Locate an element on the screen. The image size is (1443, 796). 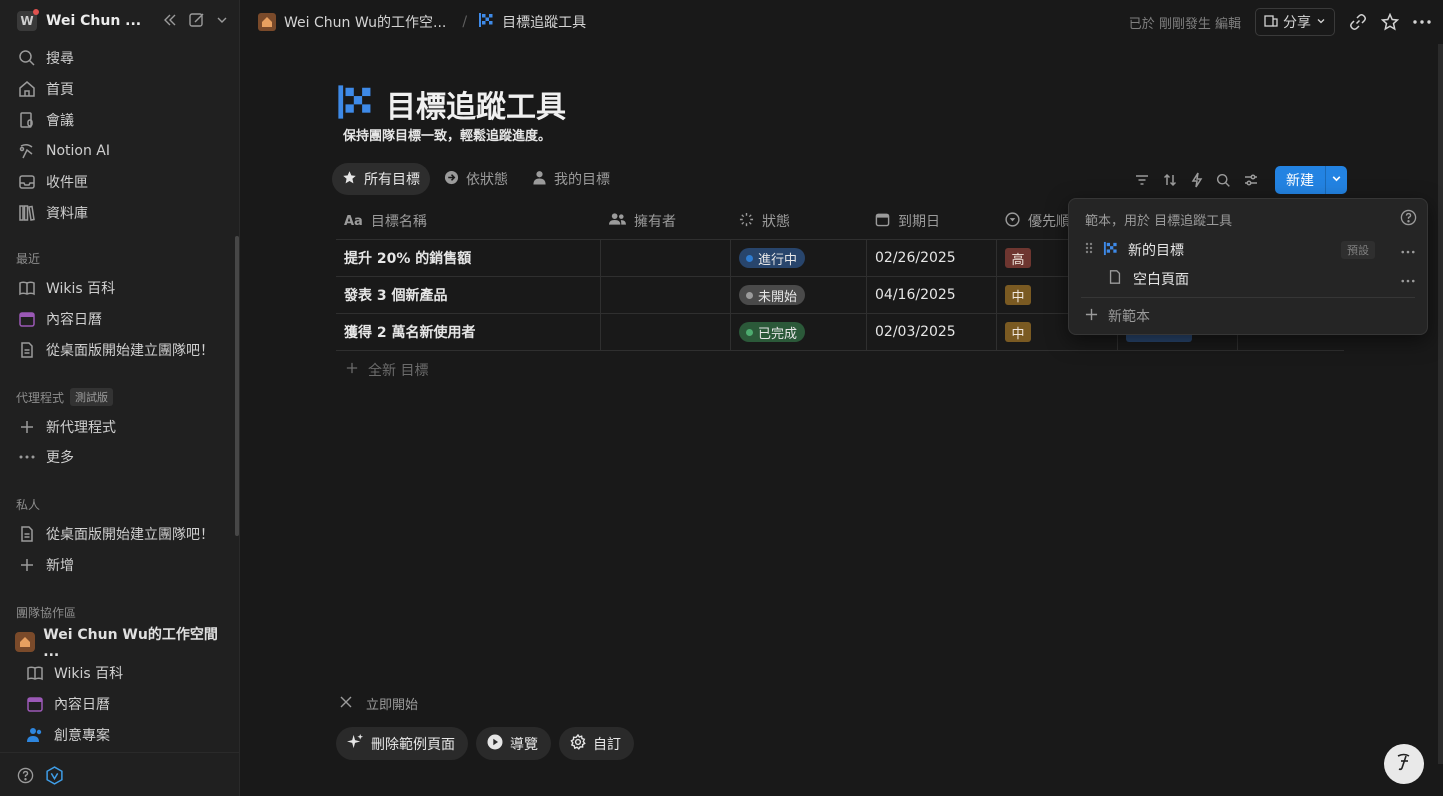
tab-my-goals: 我的目標 is located at coordinates (571, 179).